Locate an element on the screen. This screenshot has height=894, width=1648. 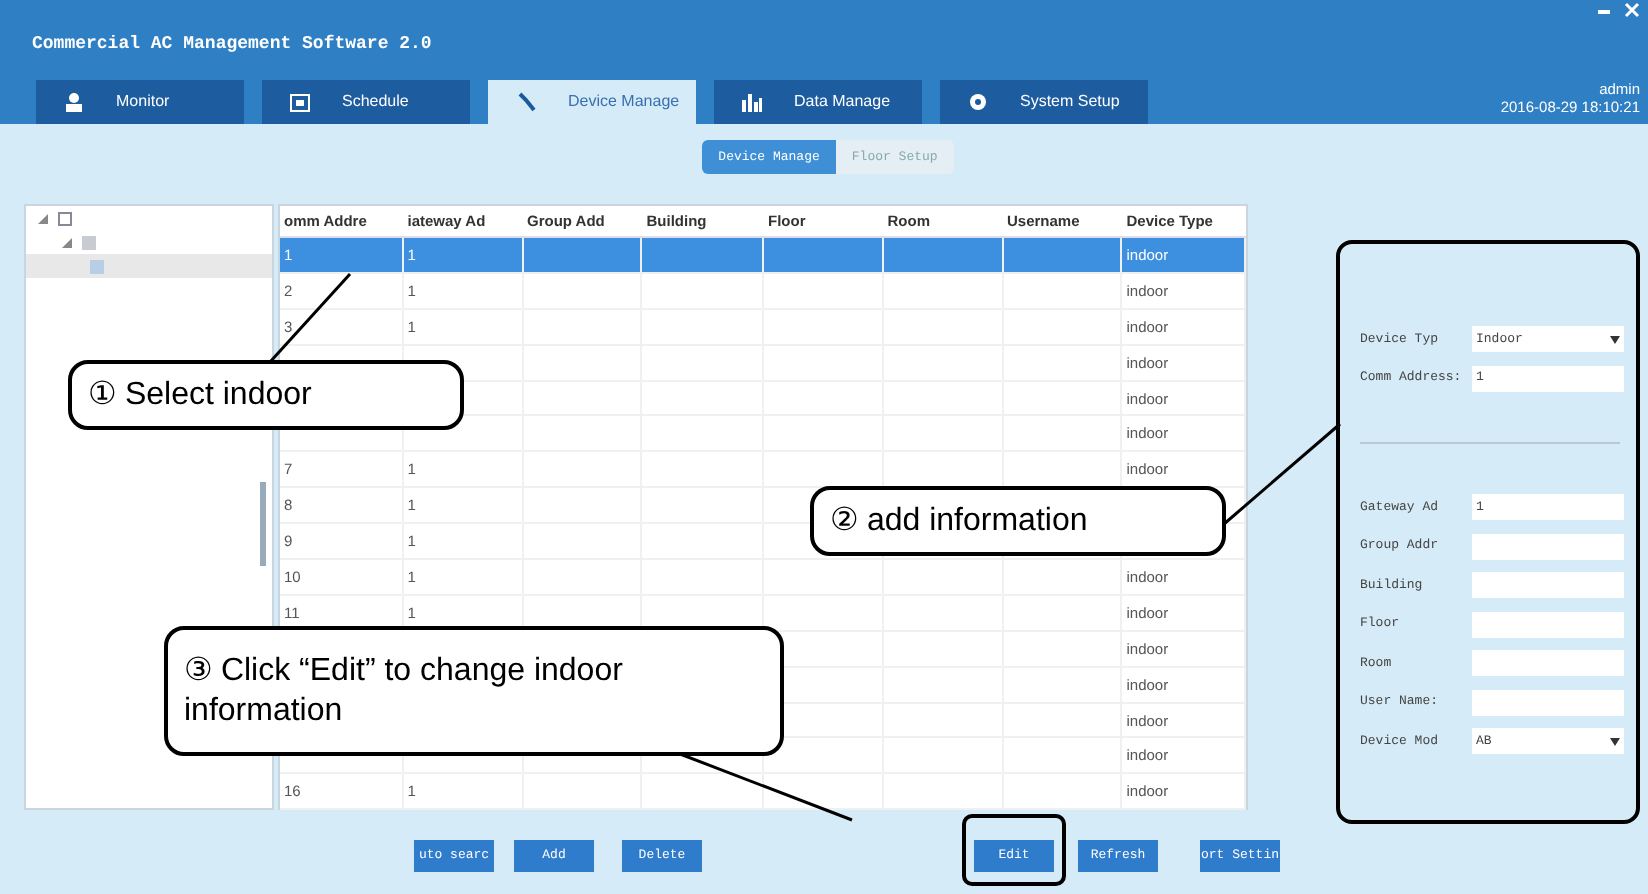
window-title: Commercial AC Management Software 2.0 is located at coordinates (232, 45).